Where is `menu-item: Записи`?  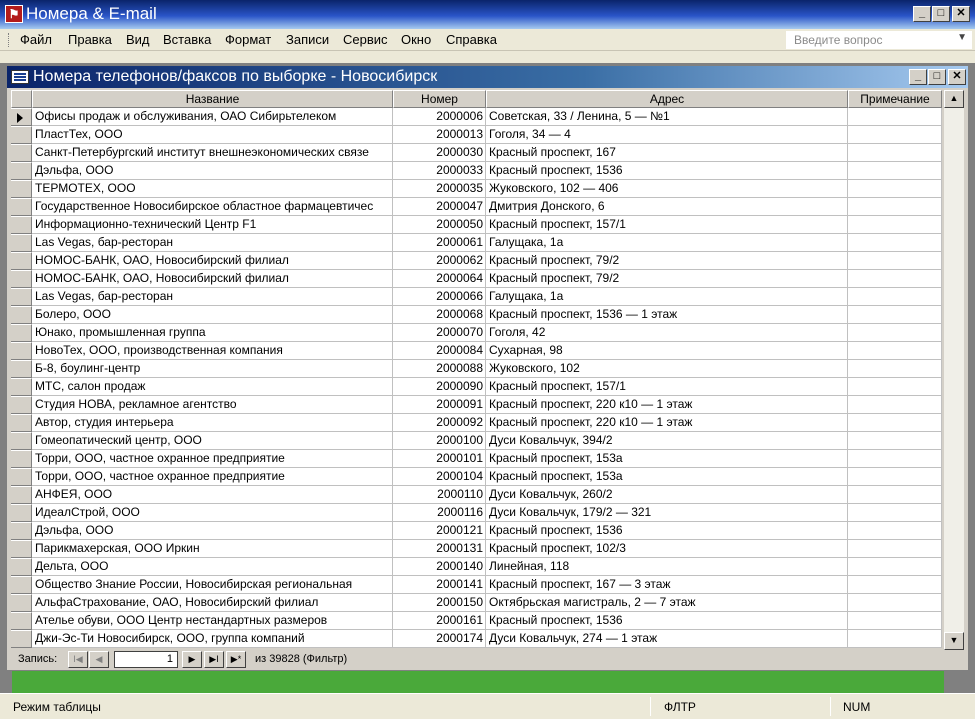
menu-item: Записи is located at coordinates (307, 40).